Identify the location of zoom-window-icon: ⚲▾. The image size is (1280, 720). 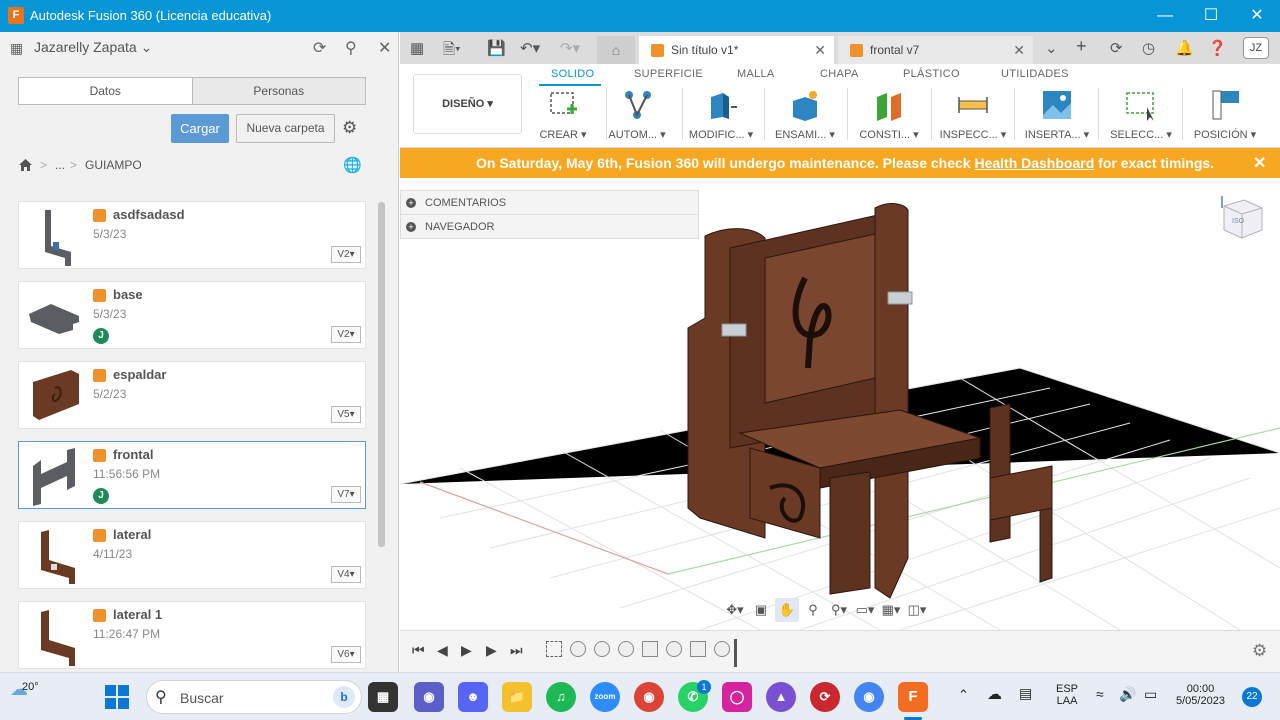
(839, 610).